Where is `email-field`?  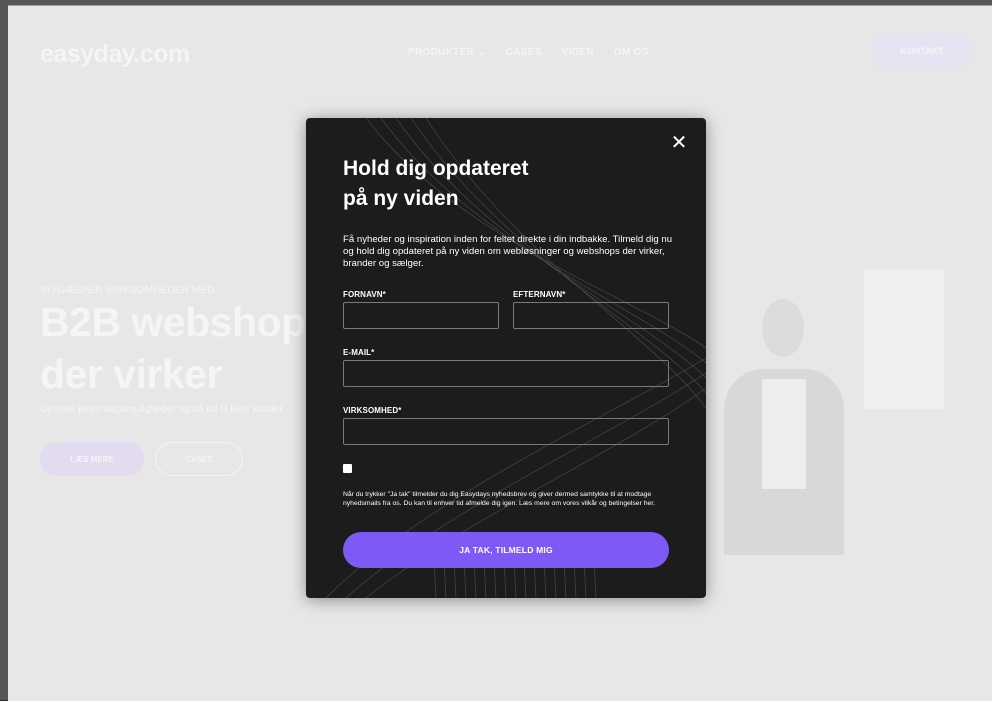
email-field is located at coordinates (506, 373).